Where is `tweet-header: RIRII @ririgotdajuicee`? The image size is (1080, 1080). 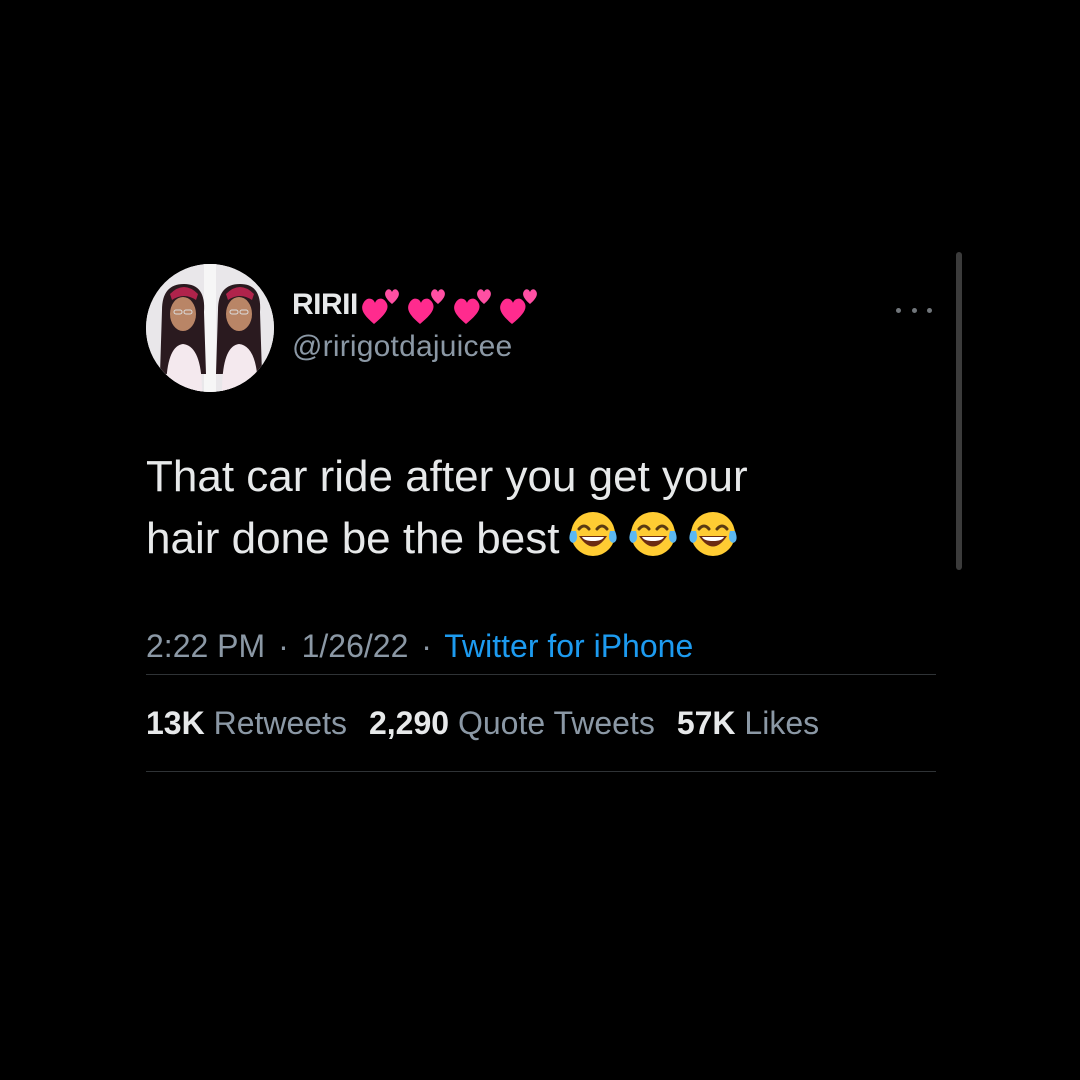
tweet-header: RIRII @ririgotdajuicee is located at coordinates (541, 328).